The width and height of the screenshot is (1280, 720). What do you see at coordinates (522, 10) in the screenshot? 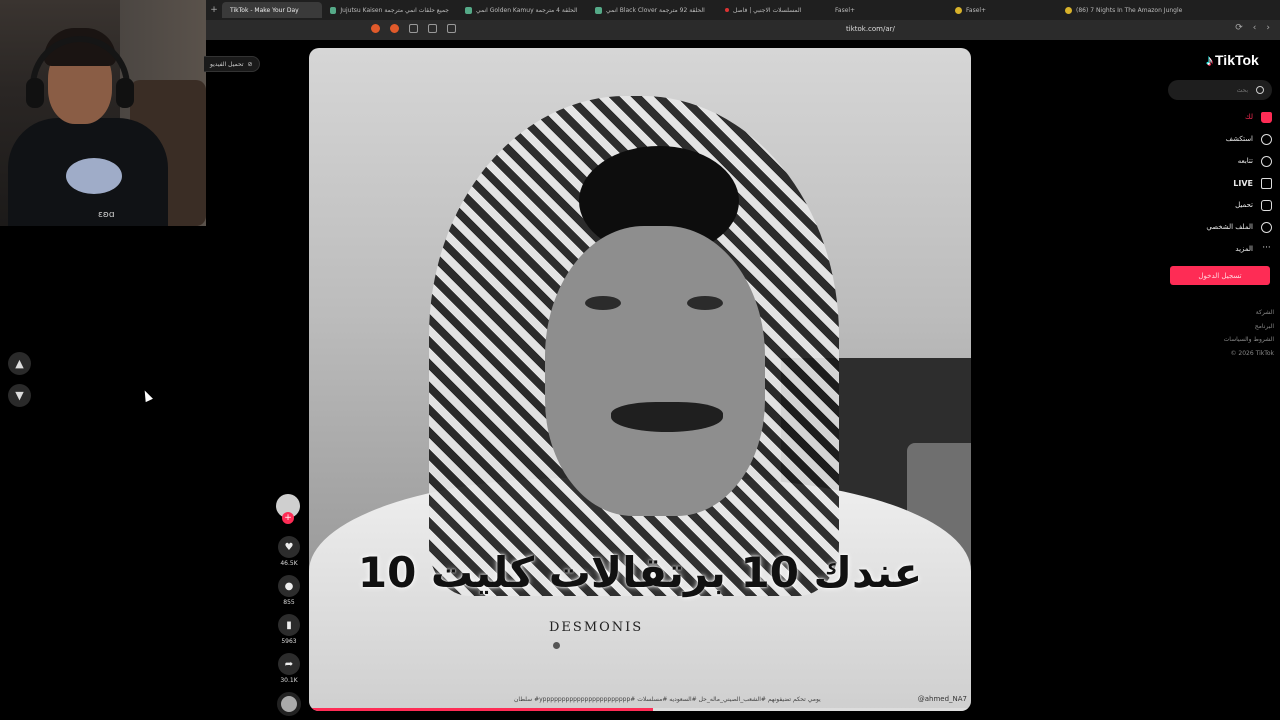
I see `browser-tab: انمي Golden Kamuy الحلقة 4 مترجمة` at bounding box center [522, 10].